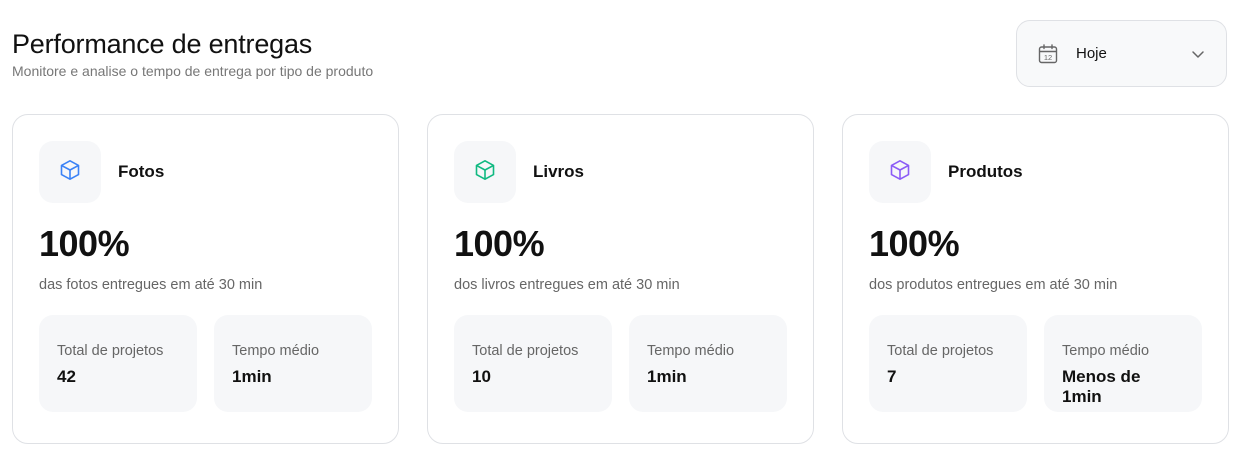  Describe the element at coordinates (118, 363) in the screenshot. I see `stat-total-projects: Total de projetos 42` at that location.